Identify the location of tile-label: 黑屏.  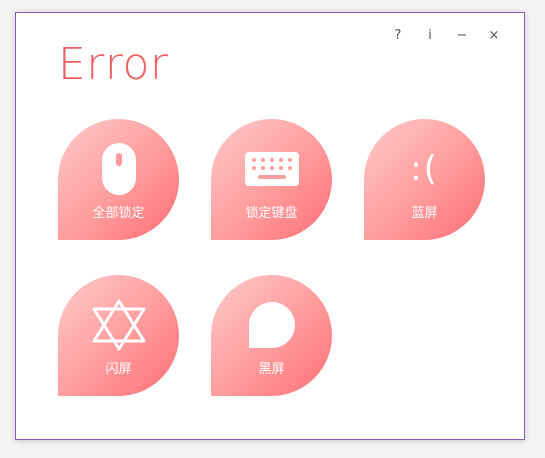
(271, 369).